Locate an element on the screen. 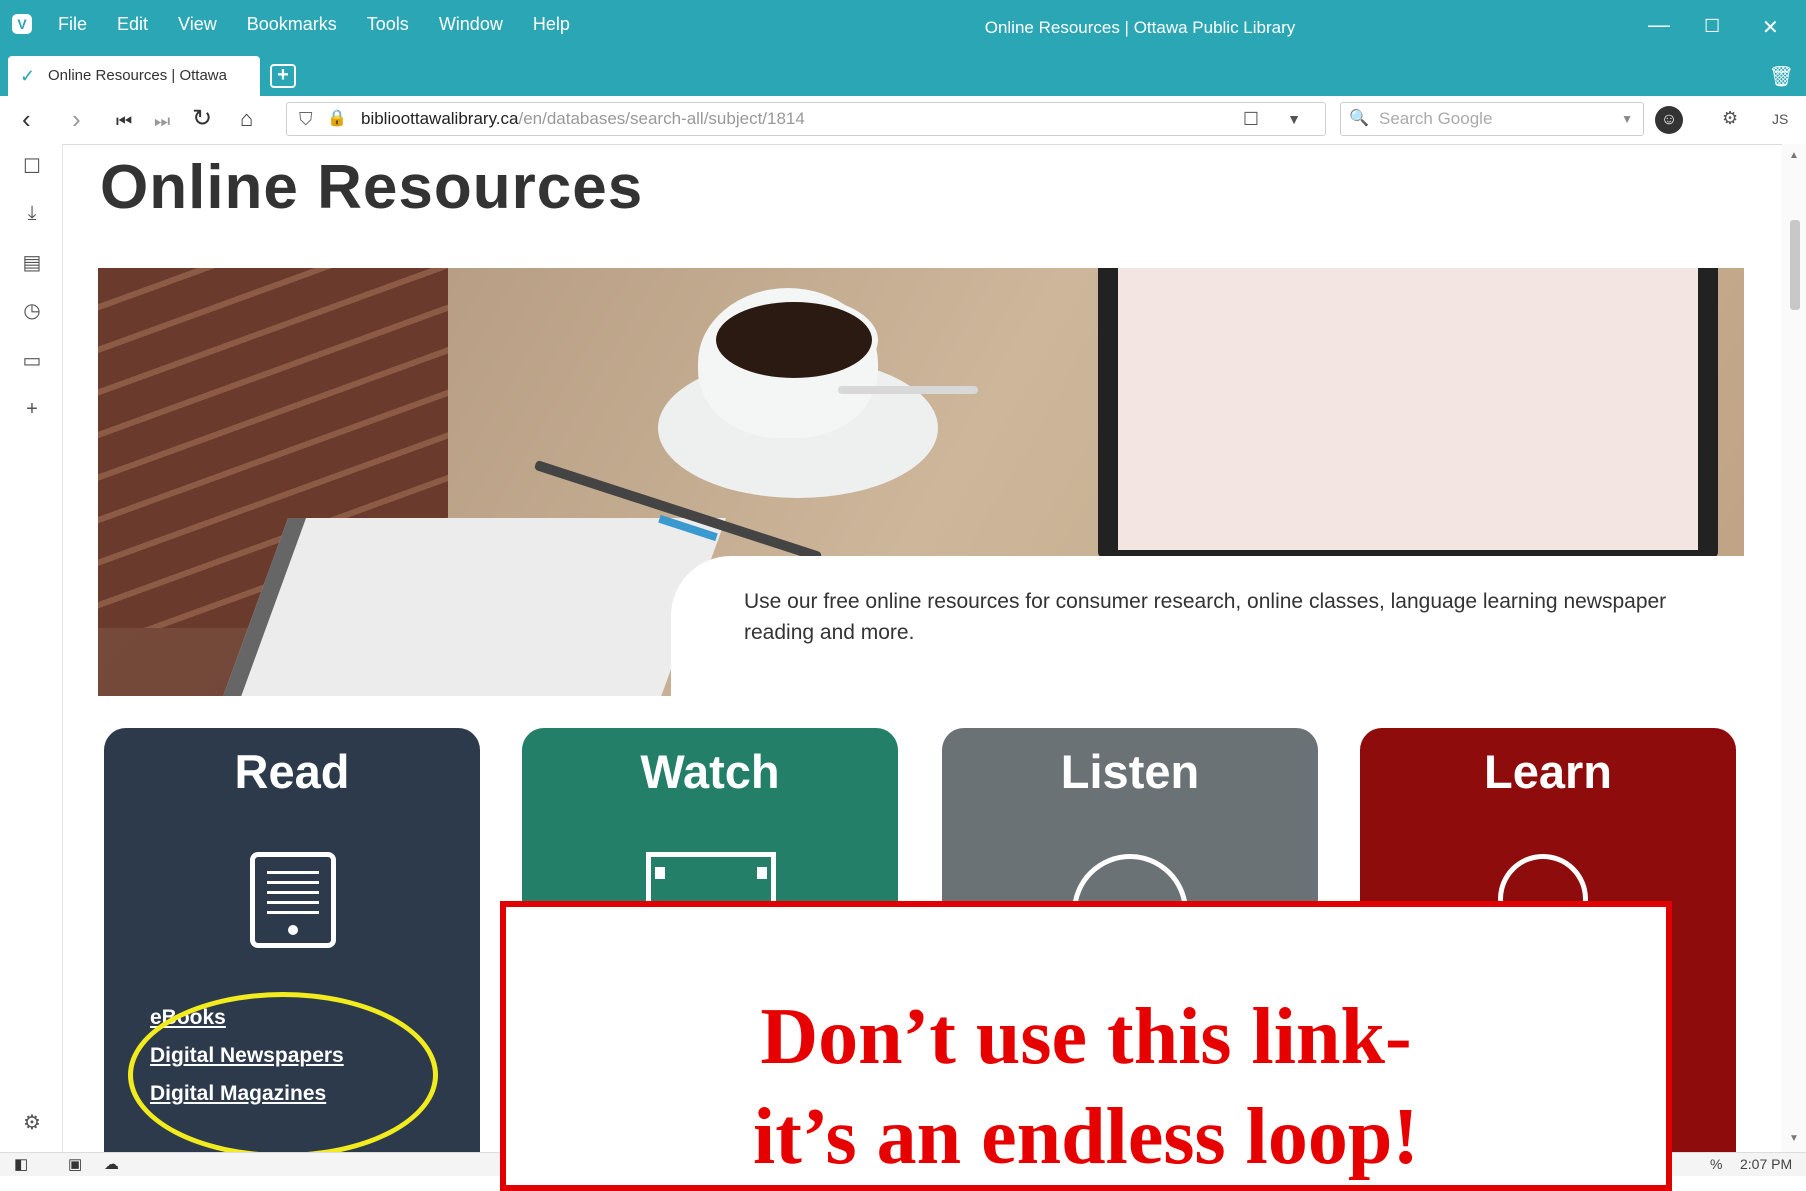  tile-icon: ▣ is located at coordinates (75, 1164).